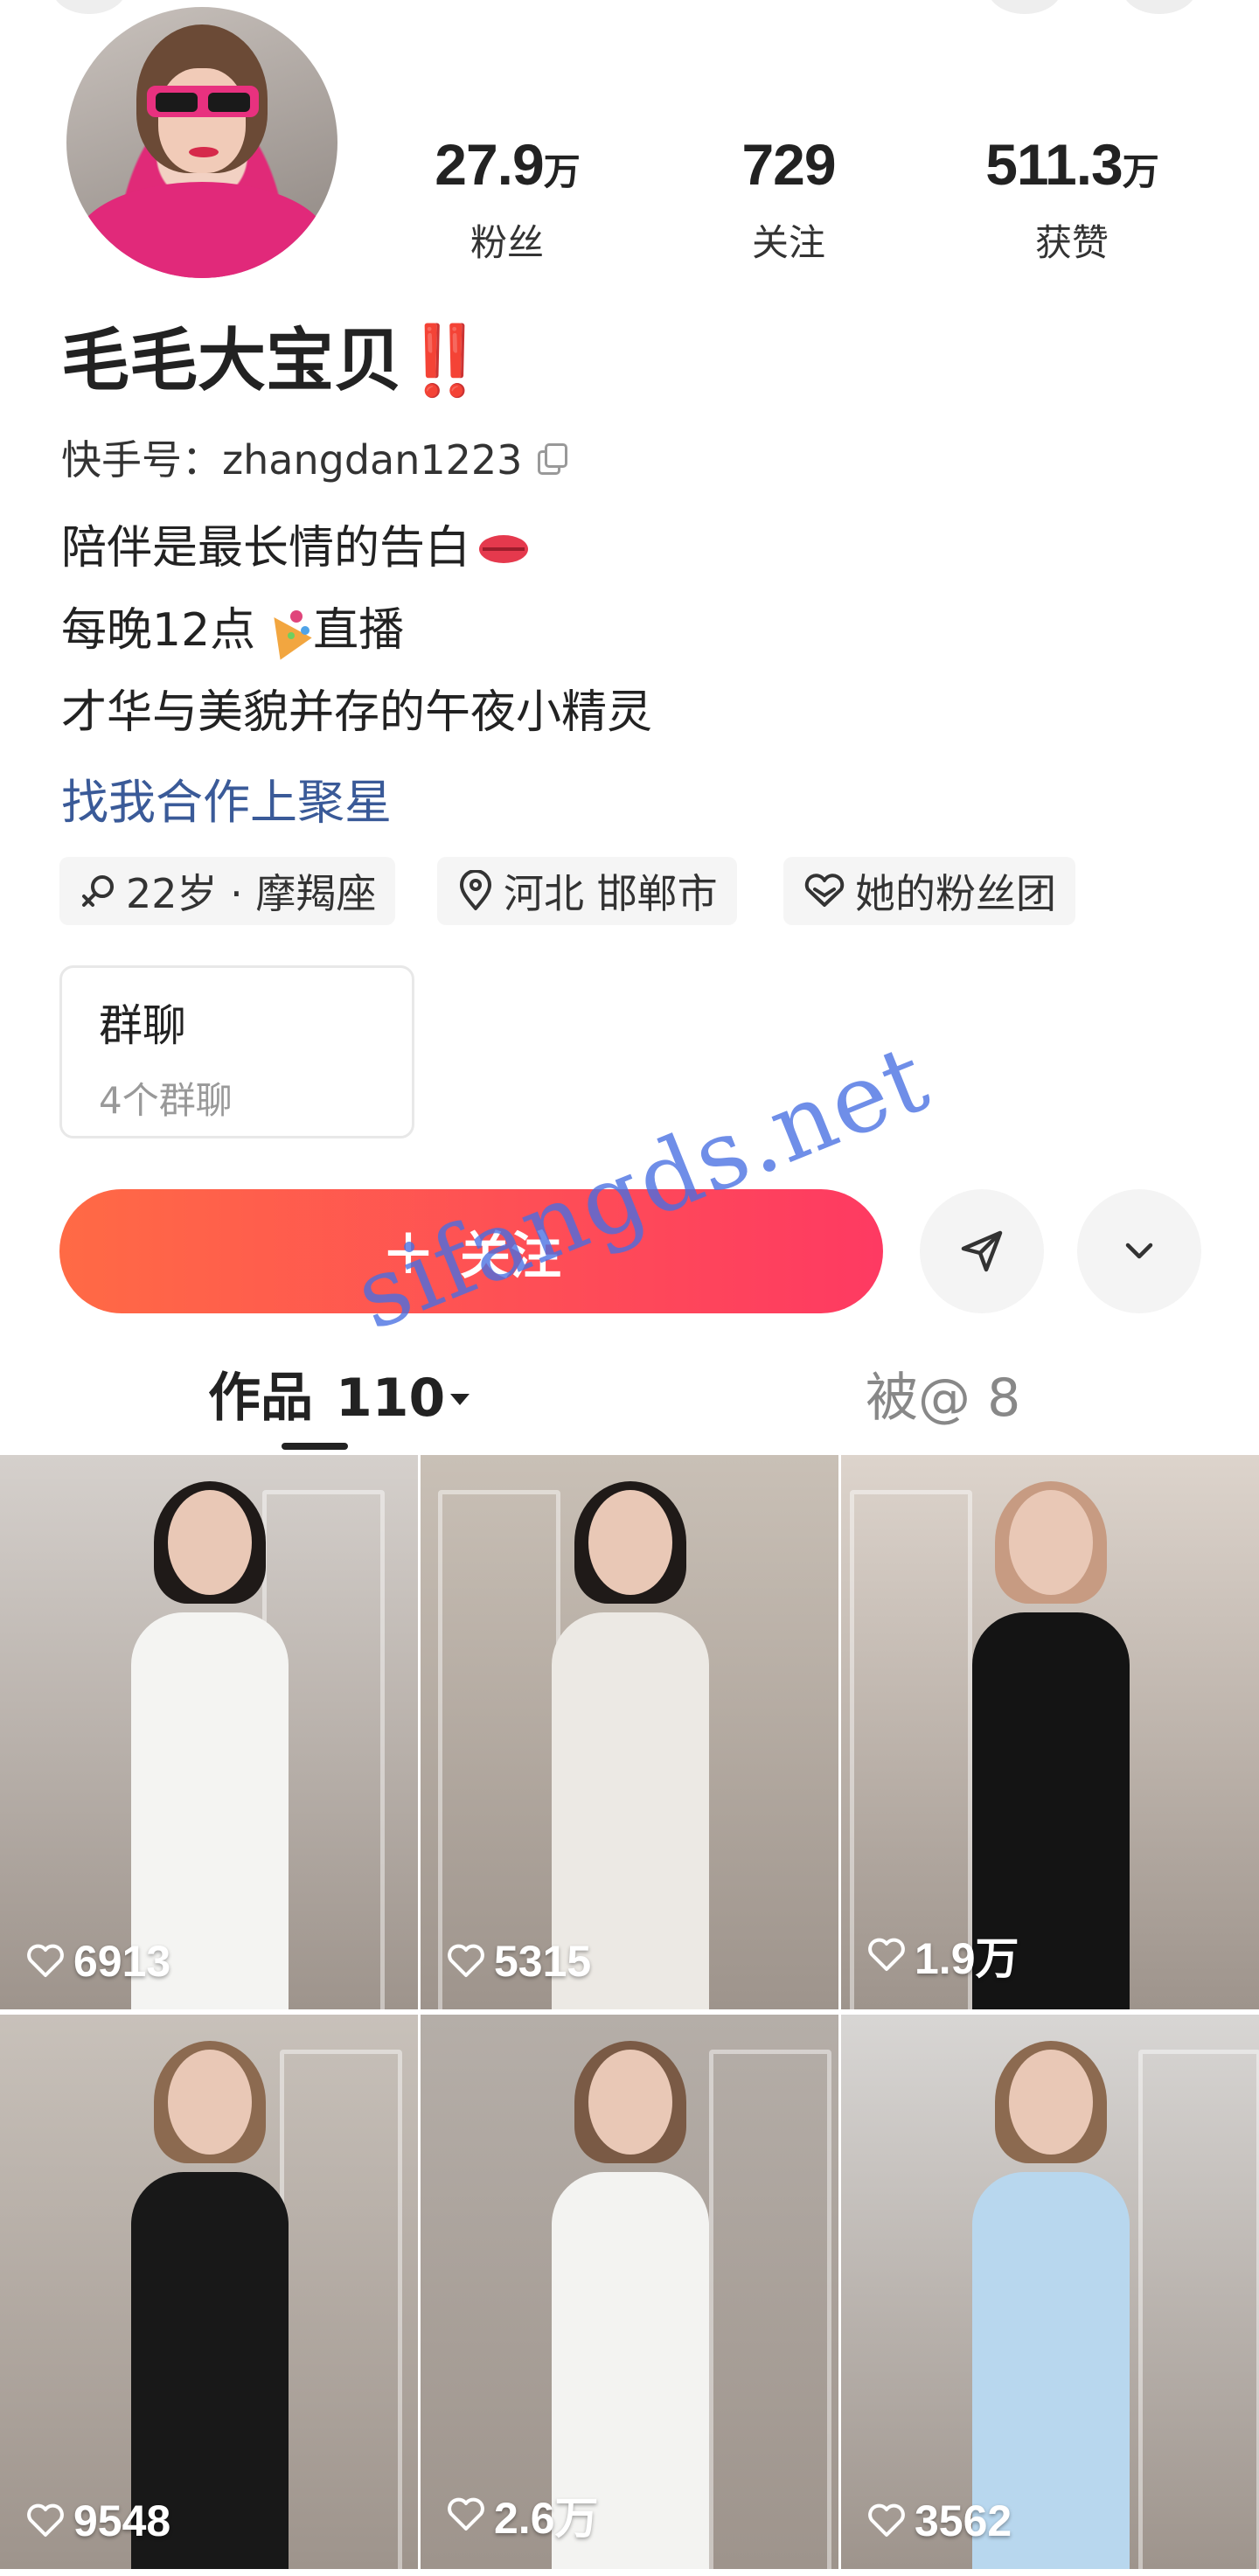 Image resolution: width=1259 pixels, height=2576 pixels. What do you see at coordinates (1050, 1732) in the screenshot?
I see `video-thumbnail: 1.9万` at bounding box center [1050, 1732].